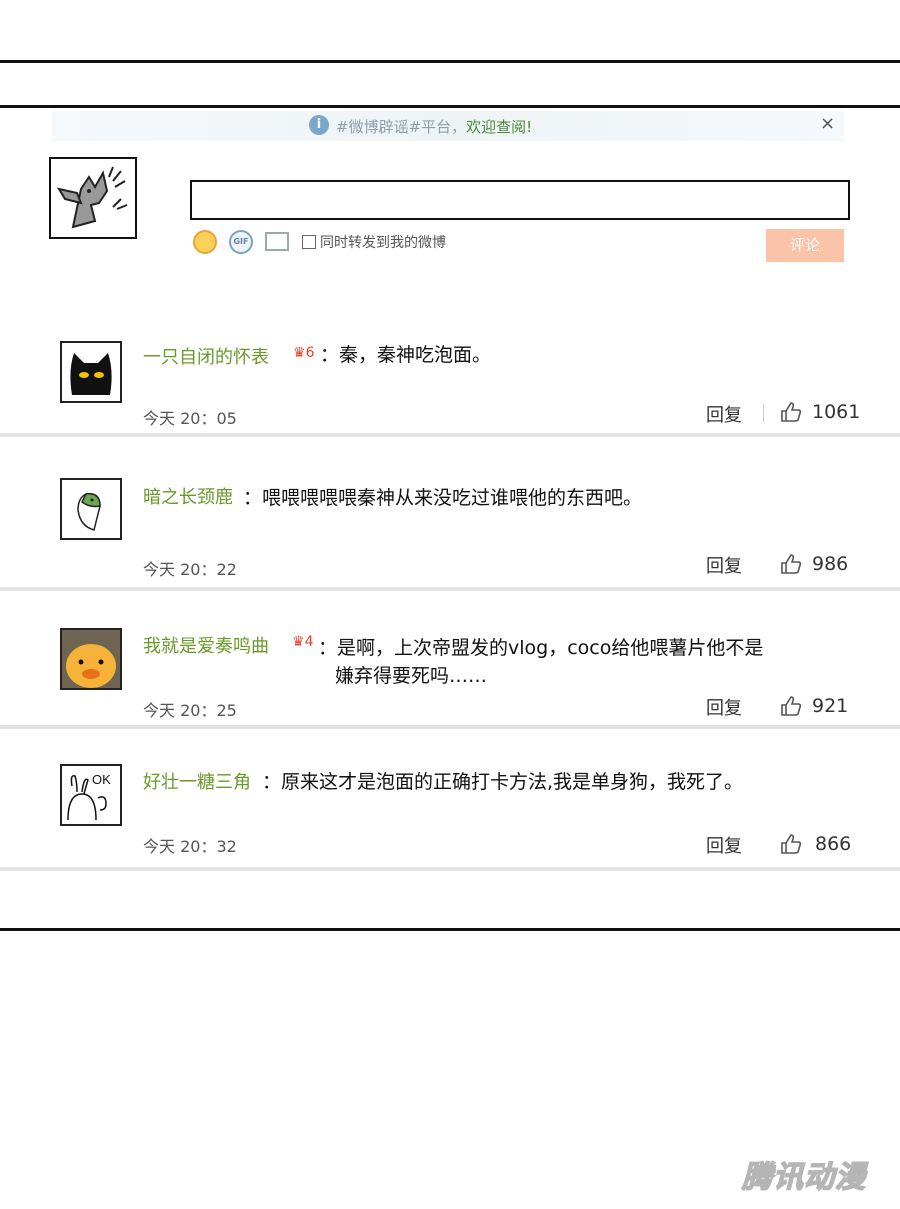 The image size is (900, 1209). I want to click on avatar-ok-text: OK, so click(101, 779).